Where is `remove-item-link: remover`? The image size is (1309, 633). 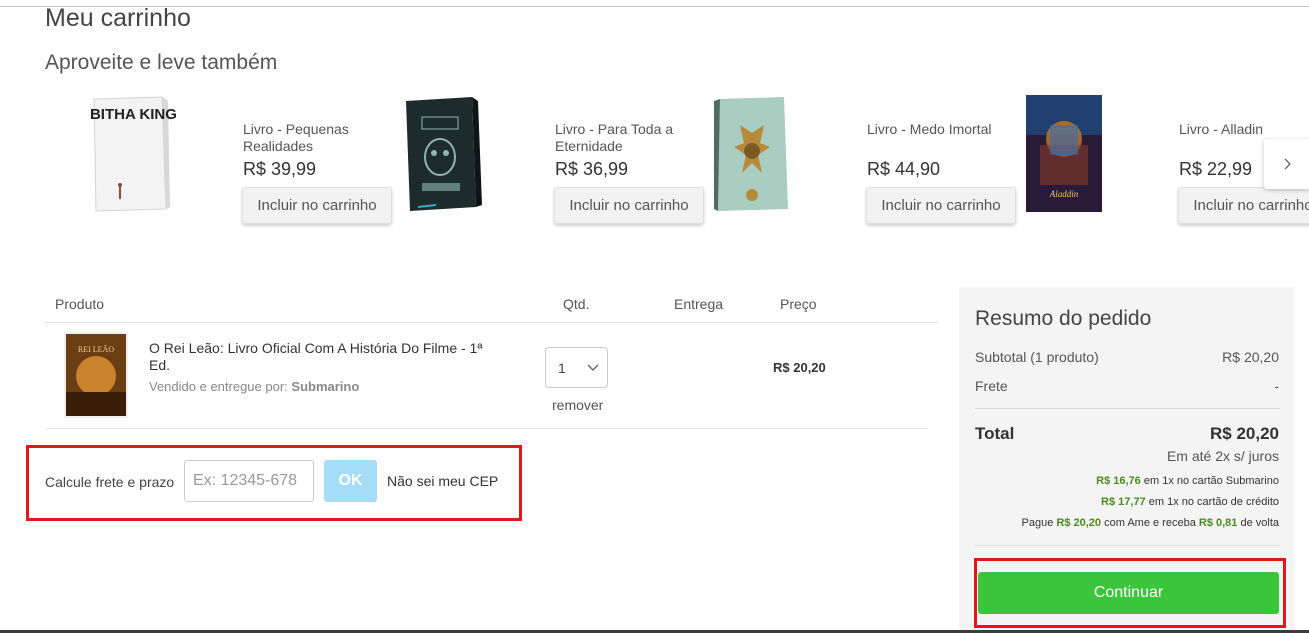 remove-item-link: remover is located at coordinates (577, 405).